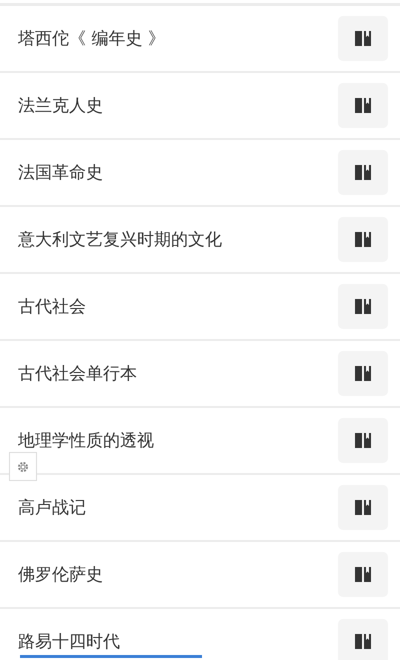  What do you see at coordinates (77, 373) in the screenshot?
I see `book-title: 古代社会单行本` at bounding box center [77, 373].